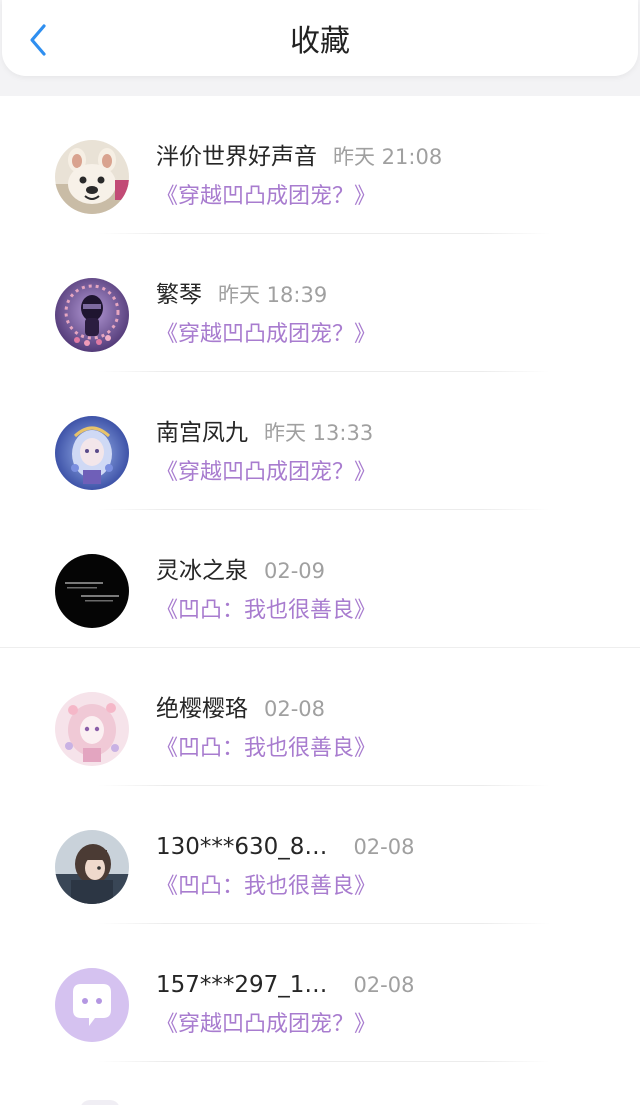  I want to click on user-name: 灵冰之泉, so click(202, 571).